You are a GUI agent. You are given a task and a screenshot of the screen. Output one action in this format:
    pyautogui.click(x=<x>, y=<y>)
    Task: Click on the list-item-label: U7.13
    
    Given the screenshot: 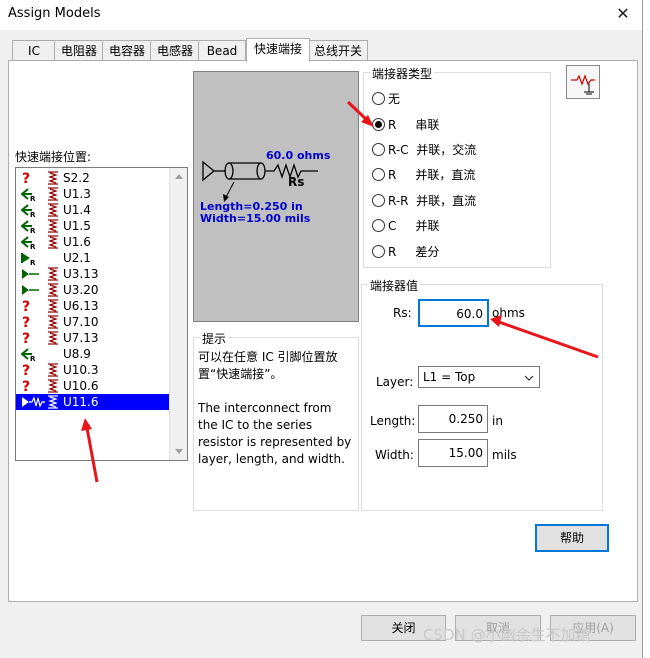 What is the action you would take?
    pyautogui.click(x=81, y=338)
    